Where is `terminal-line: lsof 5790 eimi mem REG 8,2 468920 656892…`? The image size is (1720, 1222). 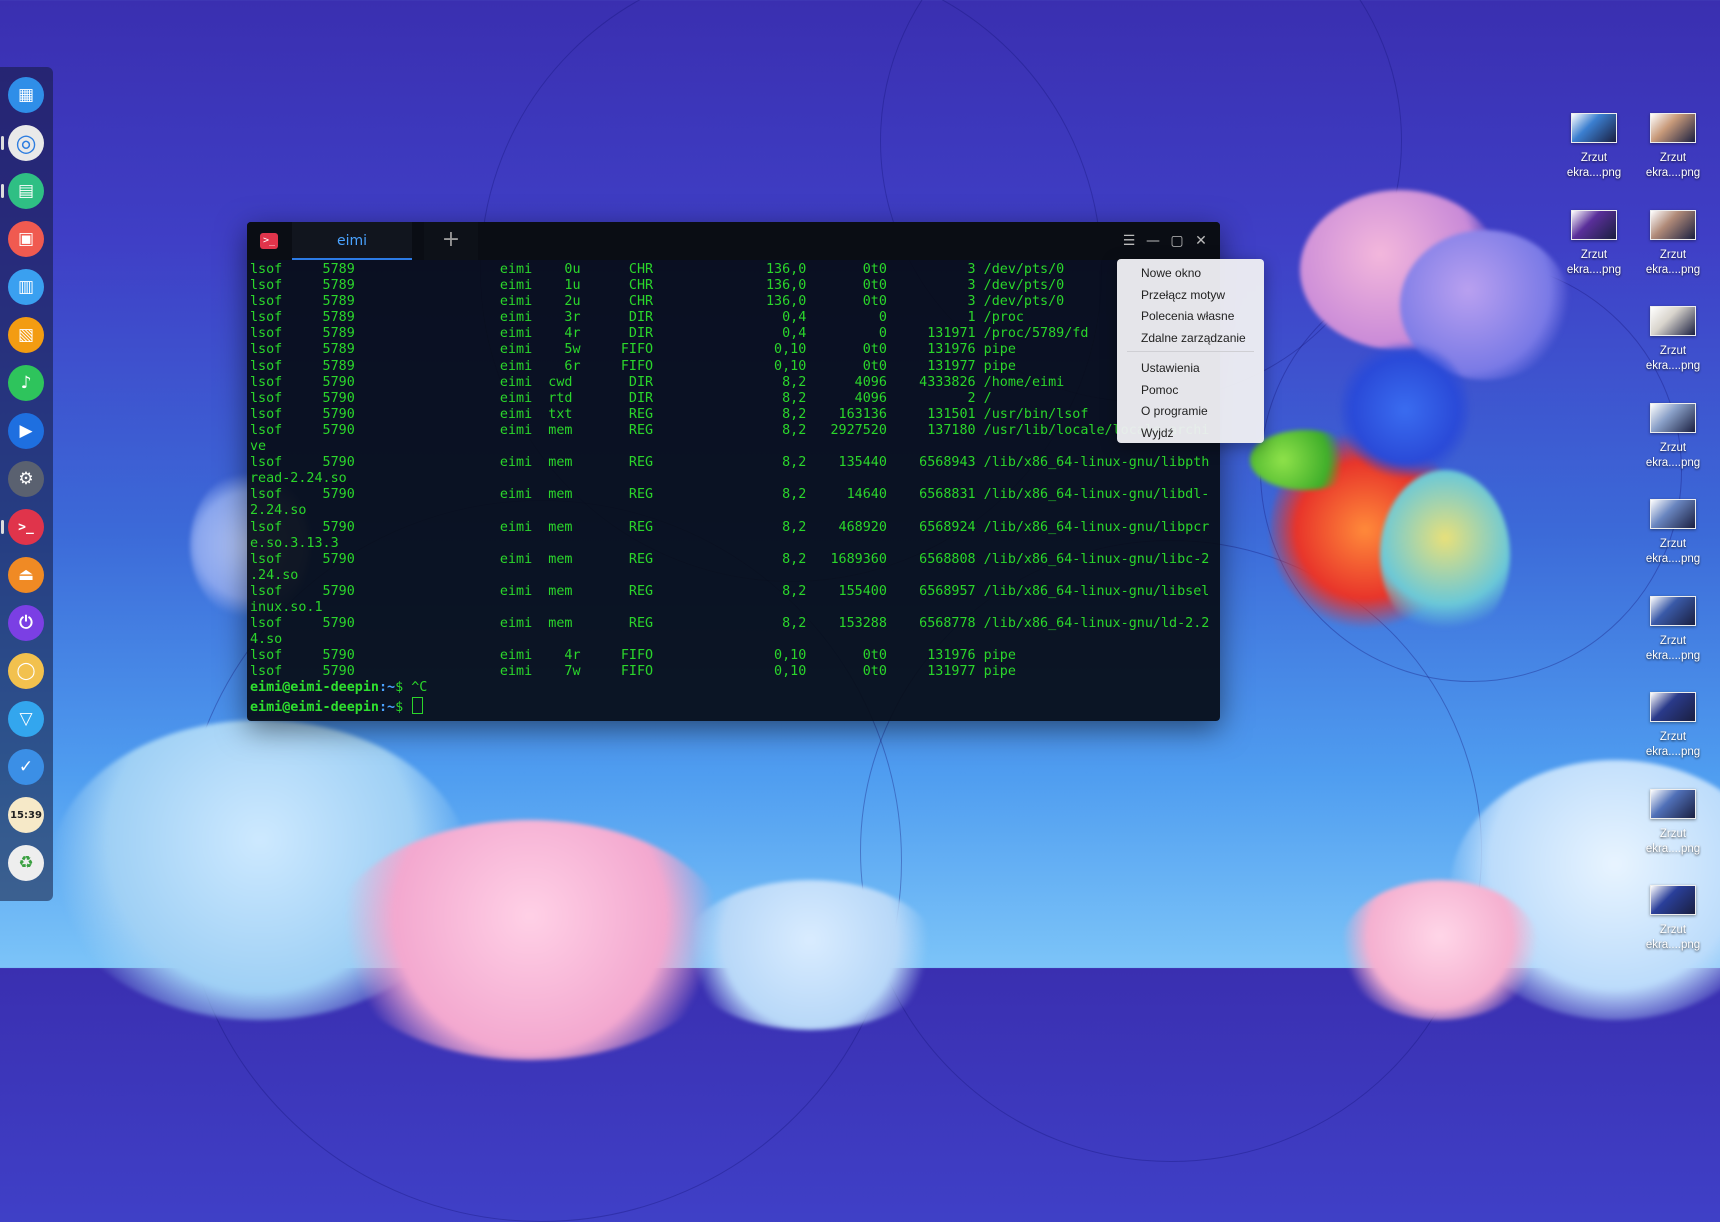
terminal-line: lsof 5790 eimi mem REG 8,2 468920 656892… is located at coordinates (730, 527).